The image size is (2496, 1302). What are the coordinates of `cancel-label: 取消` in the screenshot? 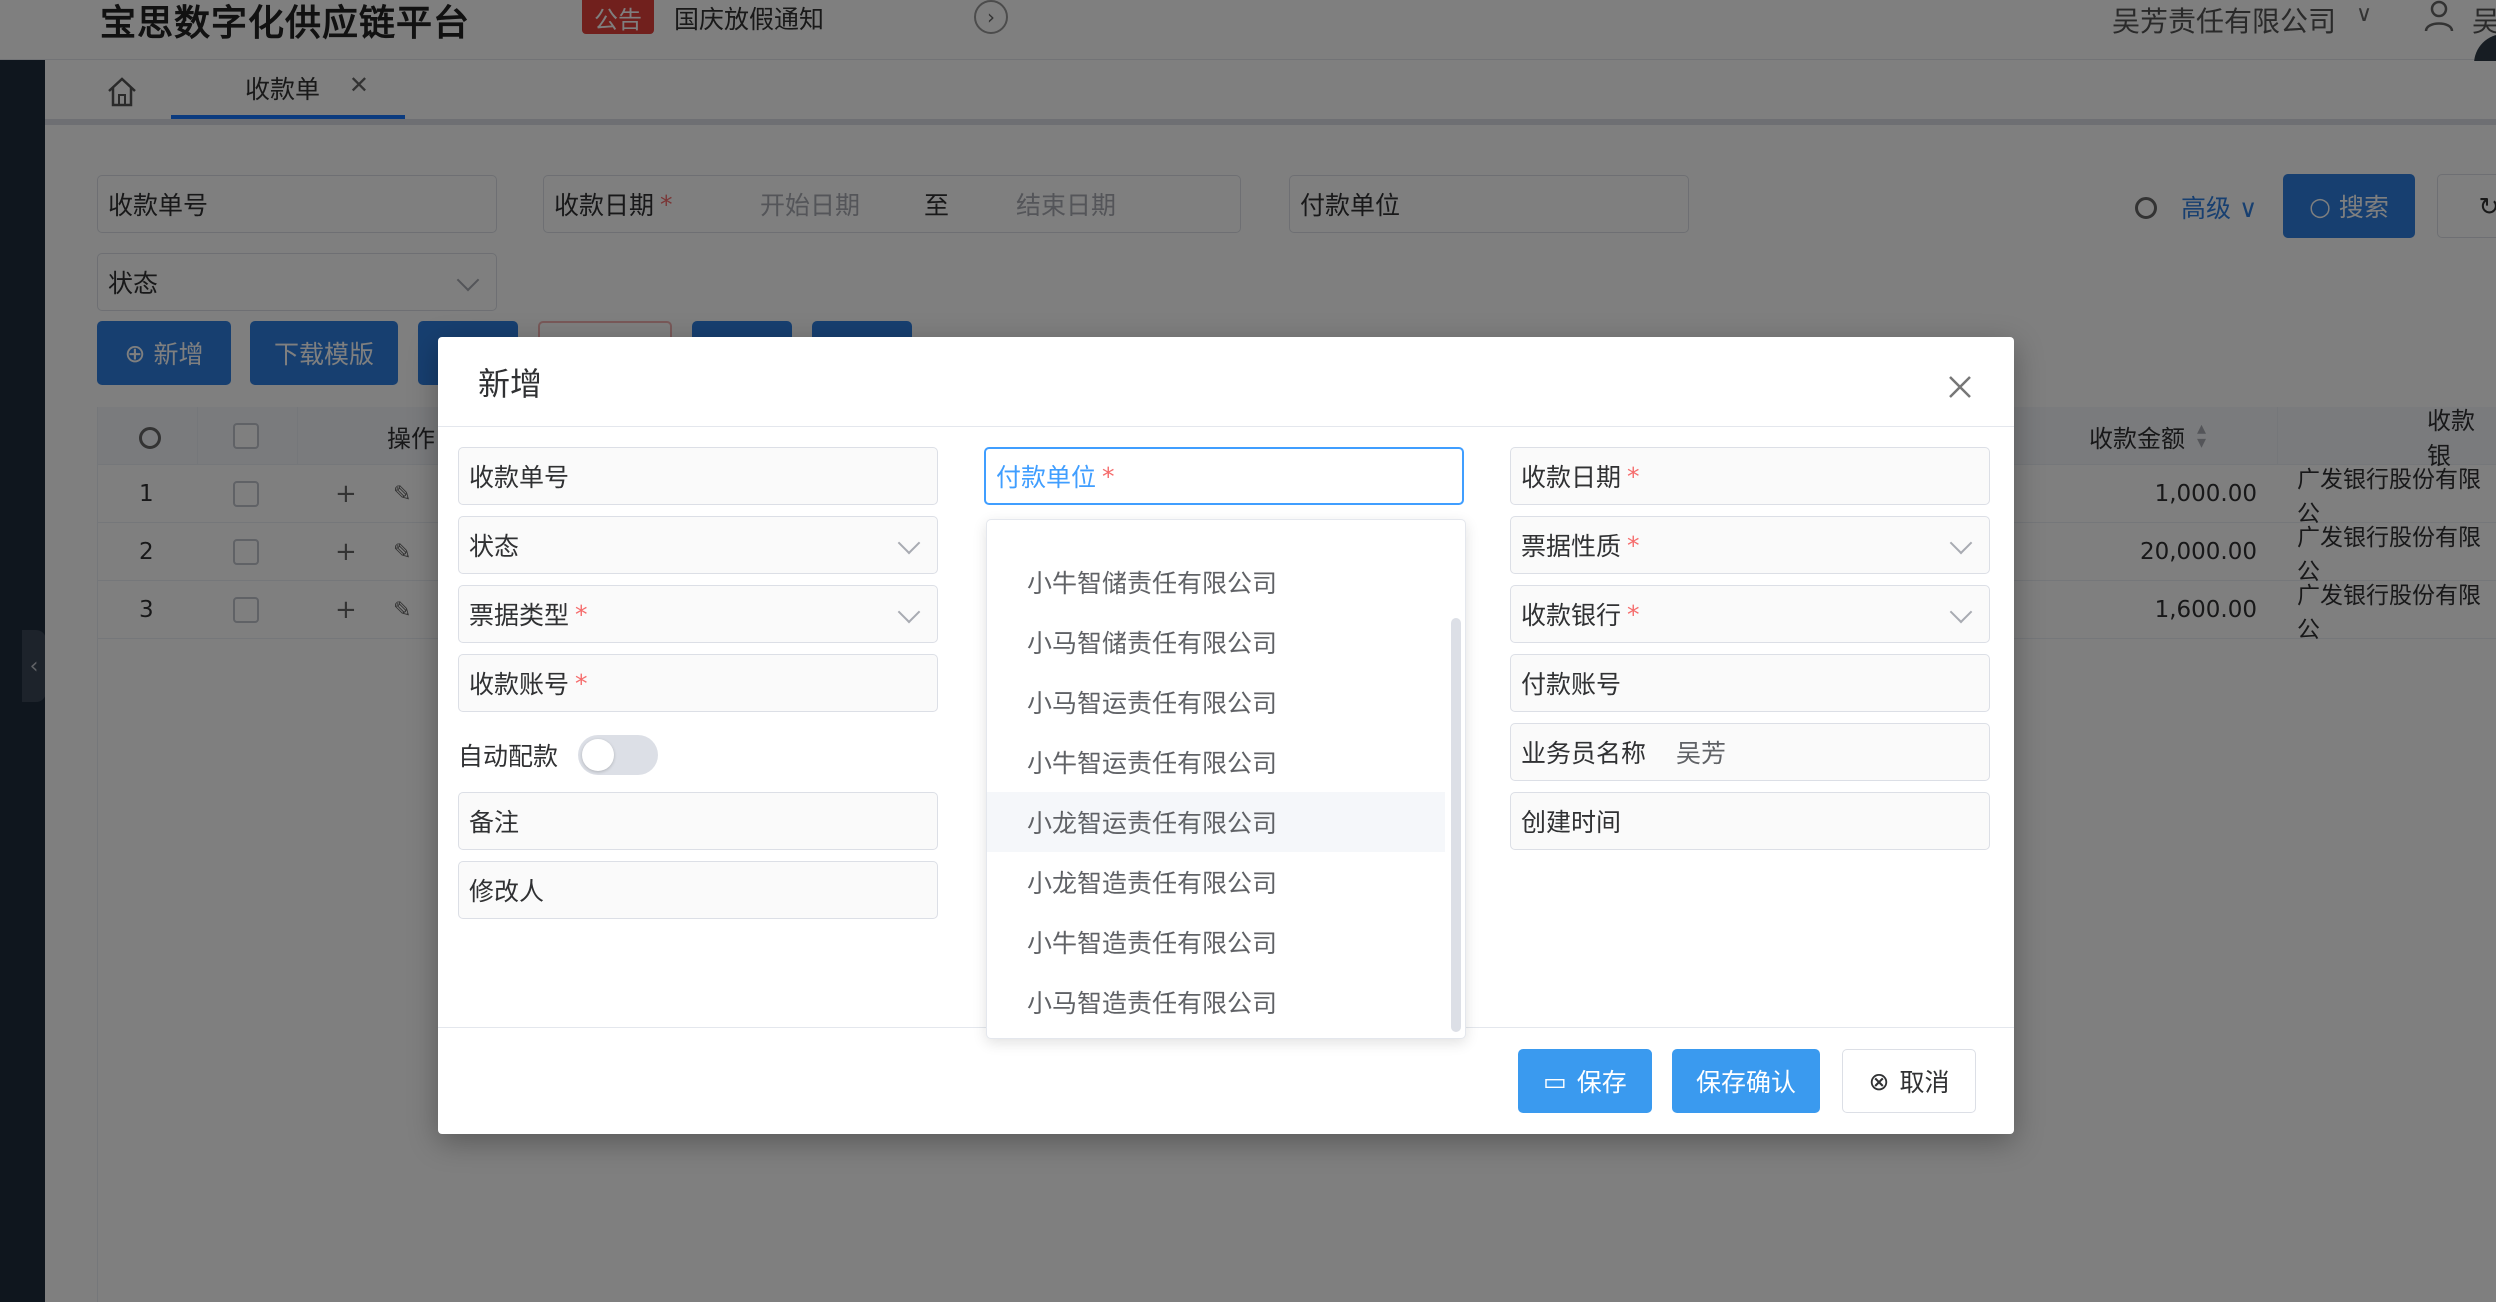 It's located at (1924, 1082).